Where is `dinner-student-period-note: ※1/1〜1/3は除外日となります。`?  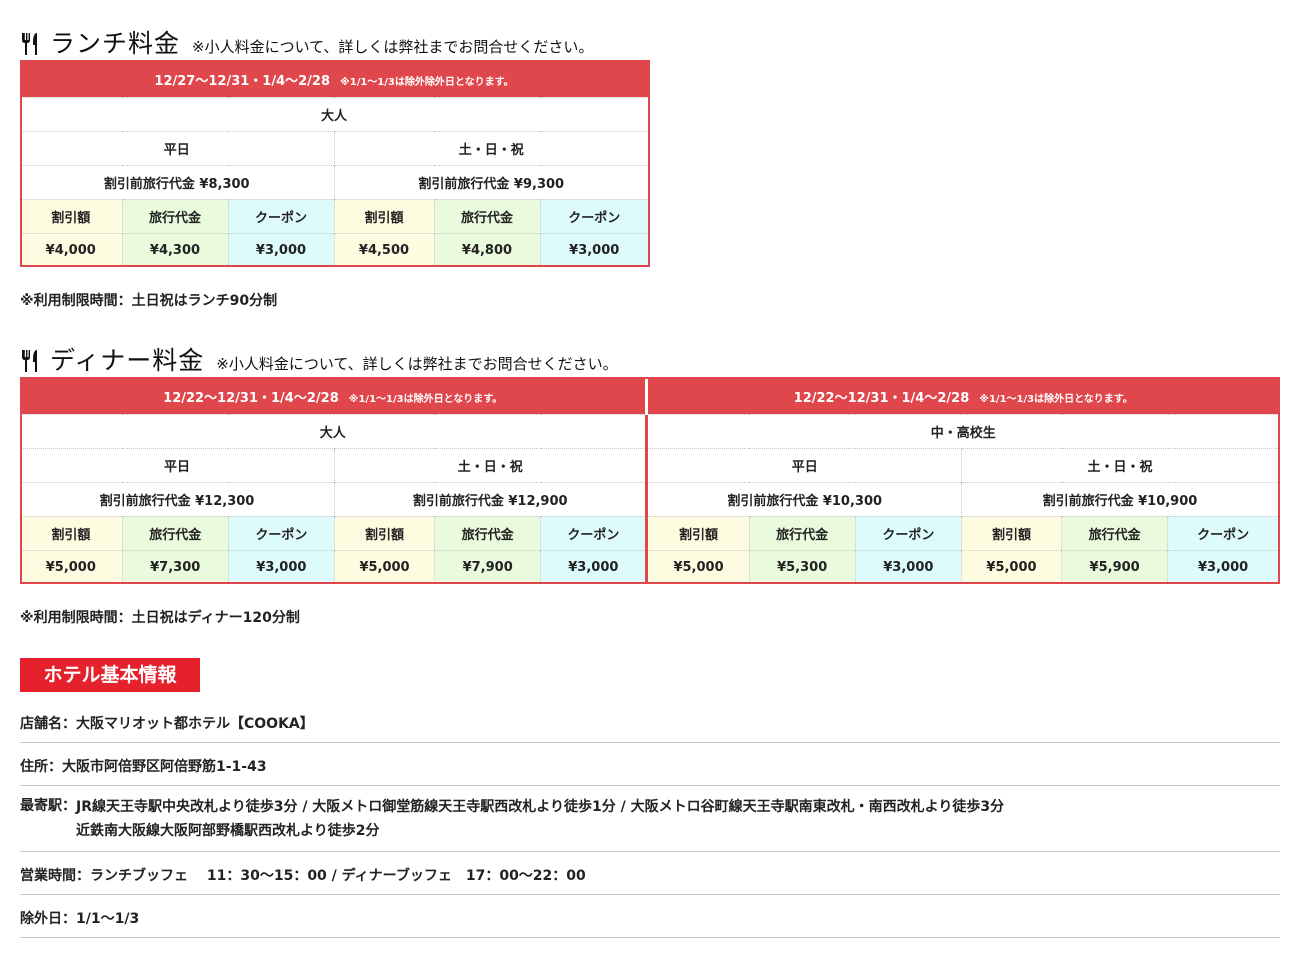
dinner-student-period-note: ※1/1〜1/3は除外日となります。 is located at coordinates (1056, 399).